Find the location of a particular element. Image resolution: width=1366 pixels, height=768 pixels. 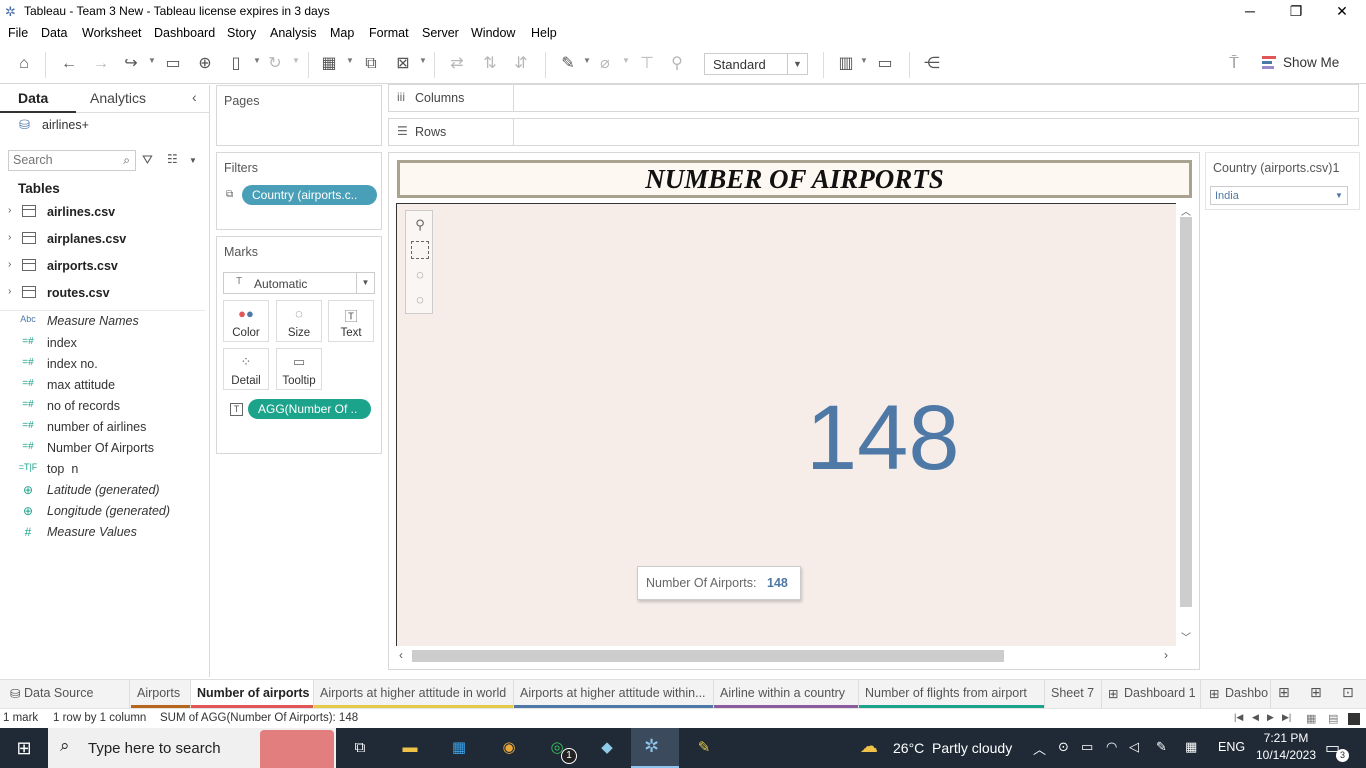

share-icon: ⋲ is located at coordinates (932, 64).